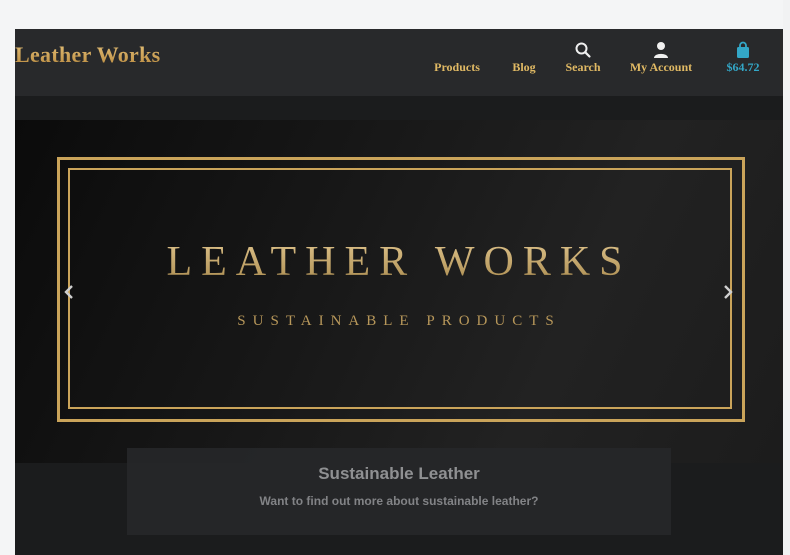 Image resolution: width=790 pixels, height=555 pixels. What do you see at coordinates (457, 67) in the screenshot?
I see `nav-products-label: Products` at bounding box center [457, 67].